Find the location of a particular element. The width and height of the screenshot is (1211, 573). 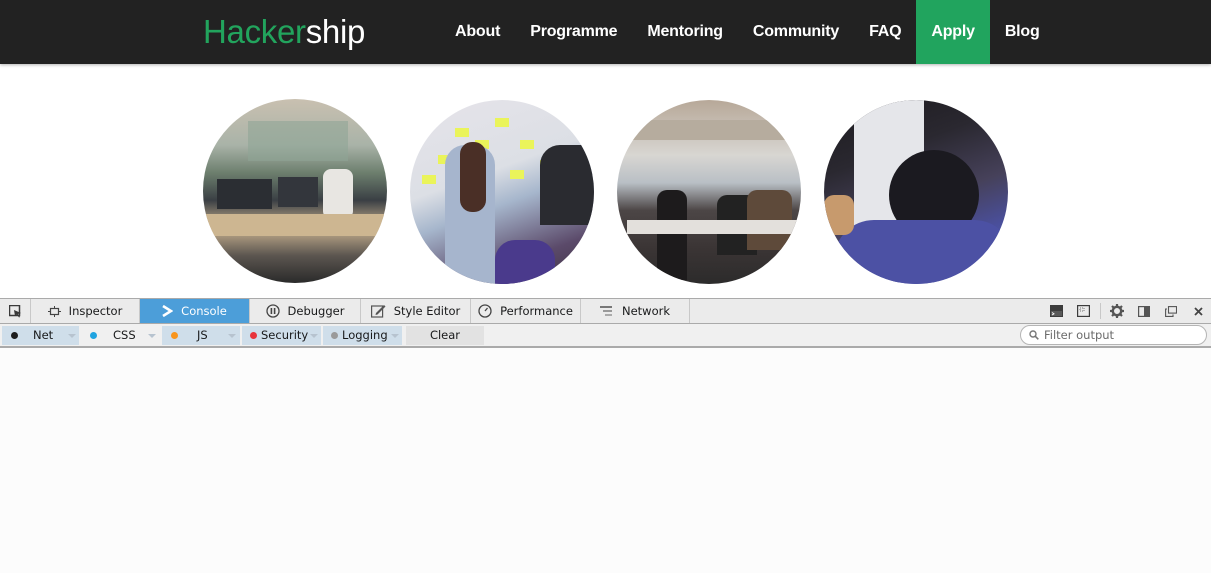

style-editor-icon is located at coordinates (378, 311).